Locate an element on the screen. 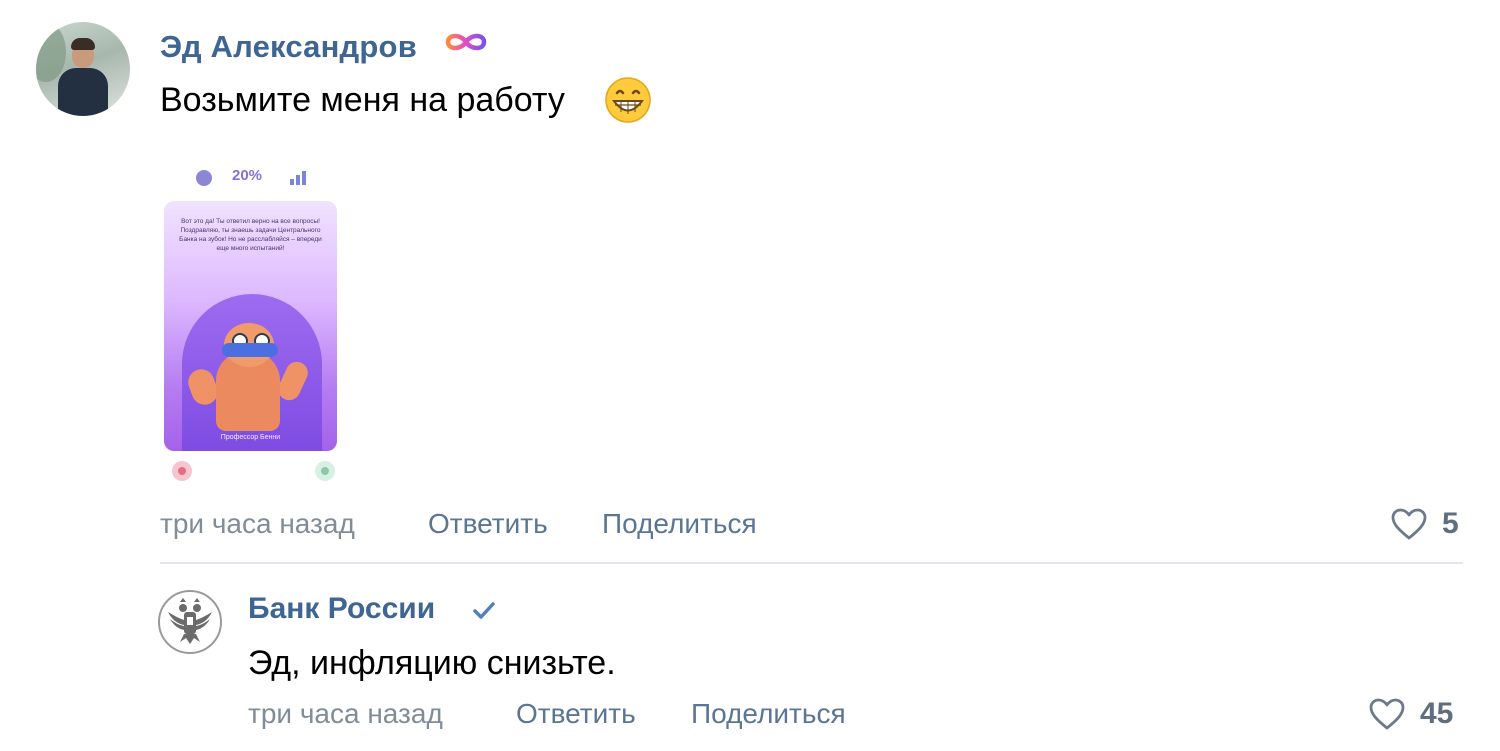 This screenshot has width=1500, height=751. reply-text: Эд, инфляцию снизьте. is located at coordinates (432, 663).